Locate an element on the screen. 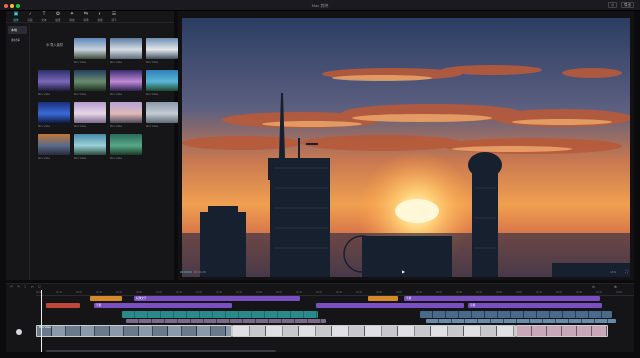  effect-clip is located at coordinates (63, 305).